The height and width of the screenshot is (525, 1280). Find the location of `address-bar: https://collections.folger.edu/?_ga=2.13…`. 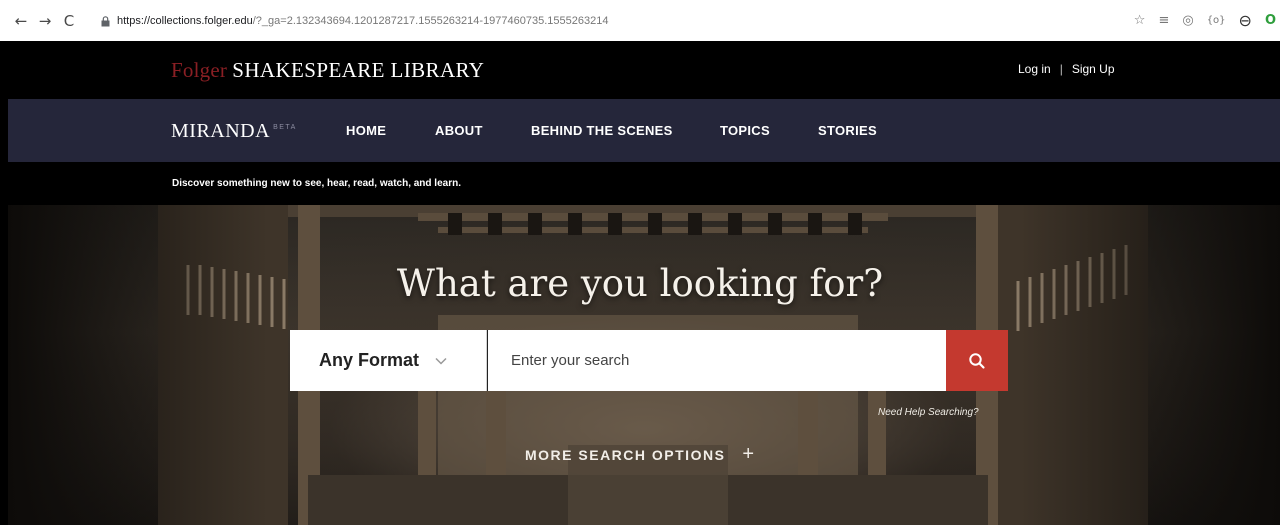

address-bar: https://collections.folger.edu/?_ga=2.13… is located at coordinates (638, 21).